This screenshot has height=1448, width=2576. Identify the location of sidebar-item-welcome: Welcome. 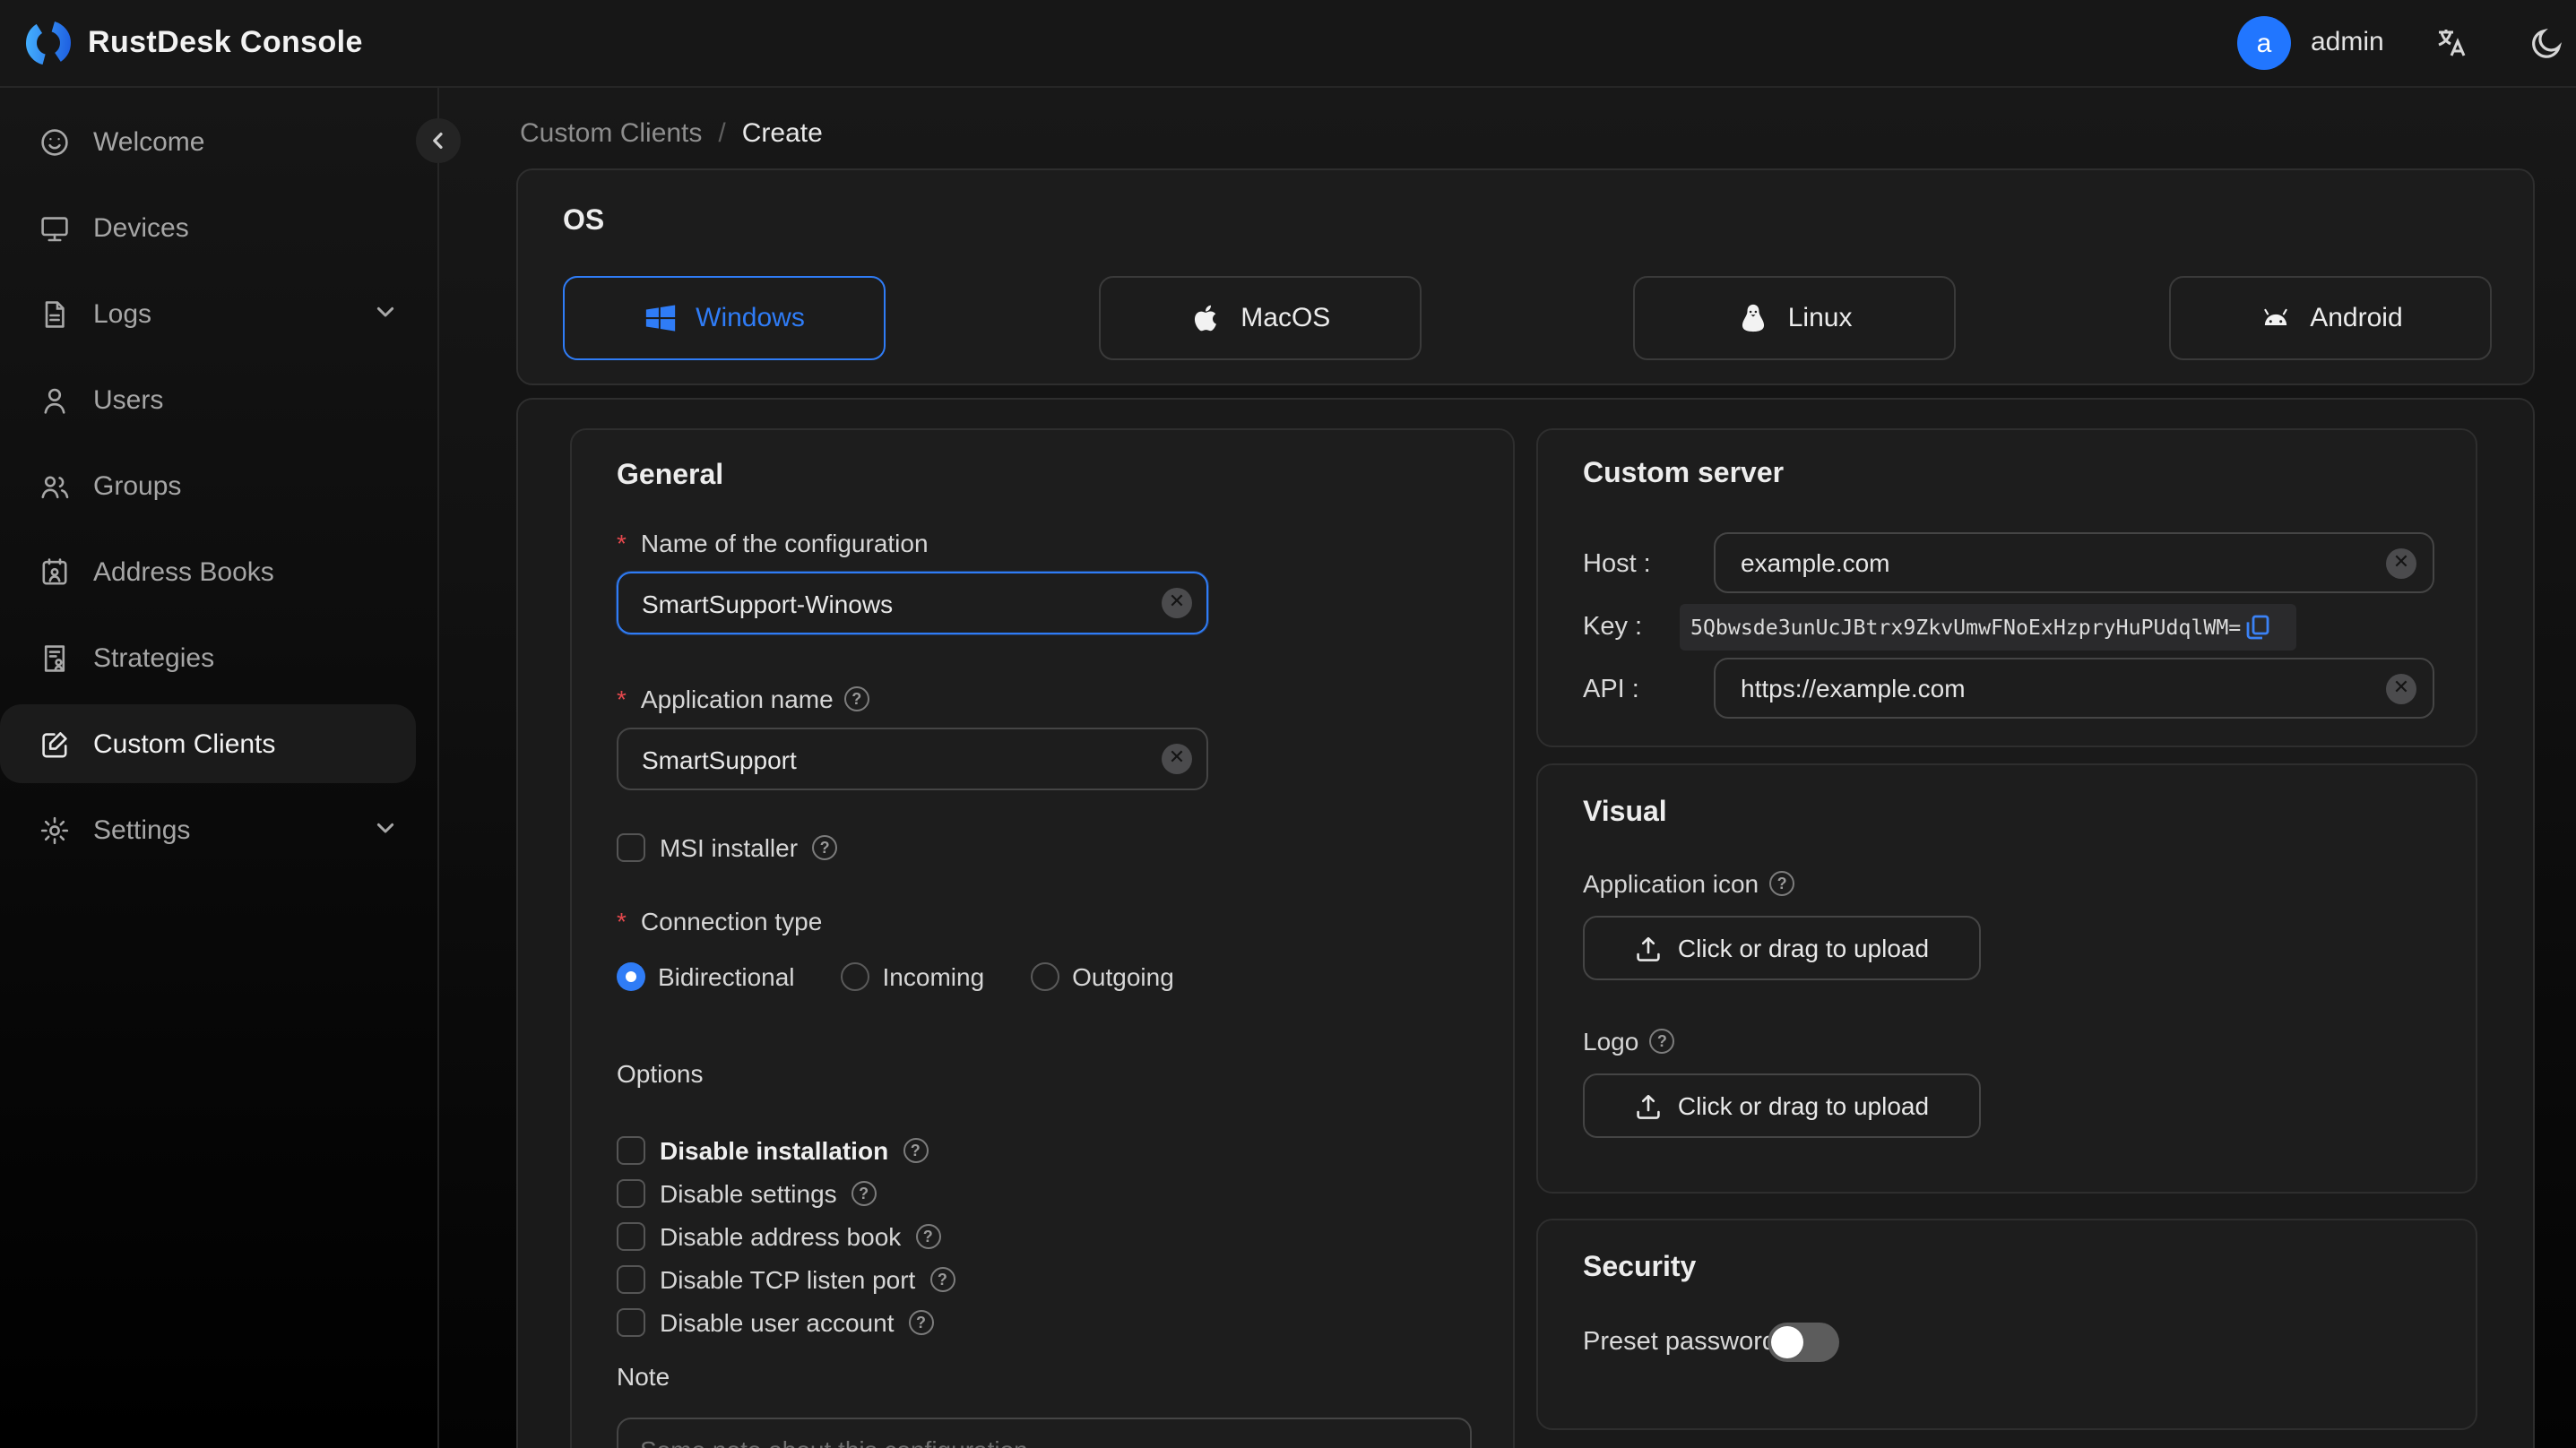
(208, 141).